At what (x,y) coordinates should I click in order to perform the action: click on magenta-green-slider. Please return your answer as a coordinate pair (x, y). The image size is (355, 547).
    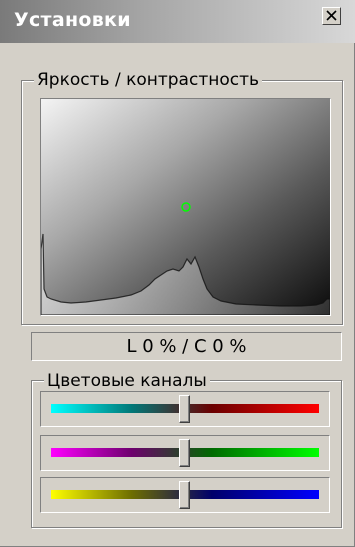
    Looking at the image, I should click on (185, 453).